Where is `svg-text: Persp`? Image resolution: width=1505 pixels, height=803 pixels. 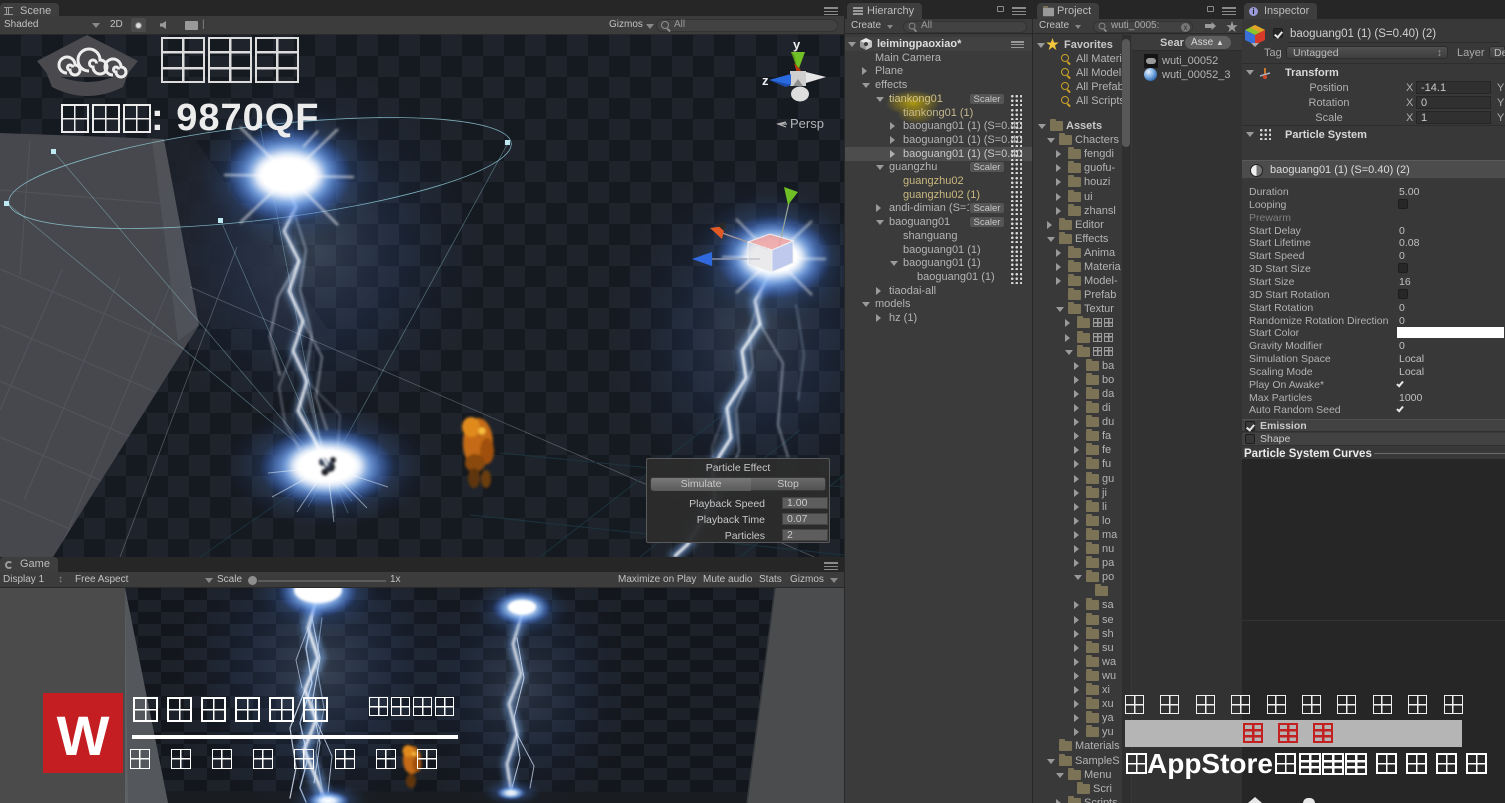 svg-text: Persp is located at coordinates (807, 123).